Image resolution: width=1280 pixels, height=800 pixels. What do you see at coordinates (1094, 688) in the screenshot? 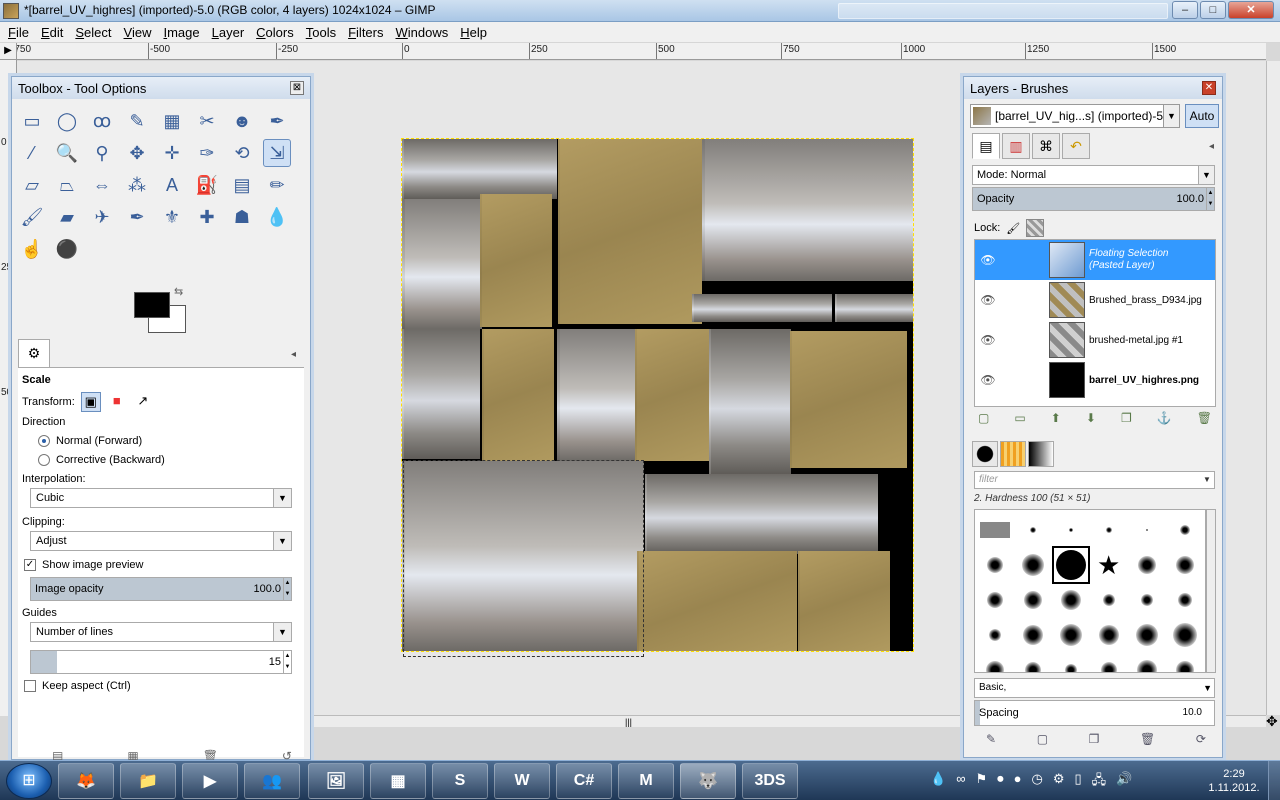
I see `brush-preset-select: Basic, ▼` at bounding box center [1094, 688].